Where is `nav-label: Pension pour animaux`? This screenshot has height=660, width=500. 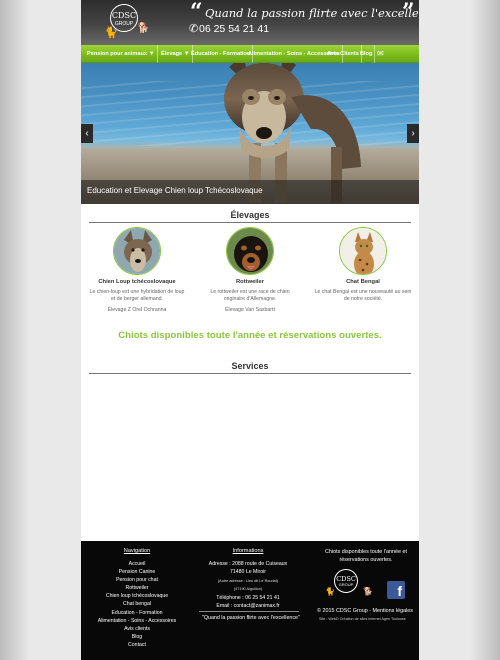
nav-label: Pension pour animaux is located at coordinates (117, 54).